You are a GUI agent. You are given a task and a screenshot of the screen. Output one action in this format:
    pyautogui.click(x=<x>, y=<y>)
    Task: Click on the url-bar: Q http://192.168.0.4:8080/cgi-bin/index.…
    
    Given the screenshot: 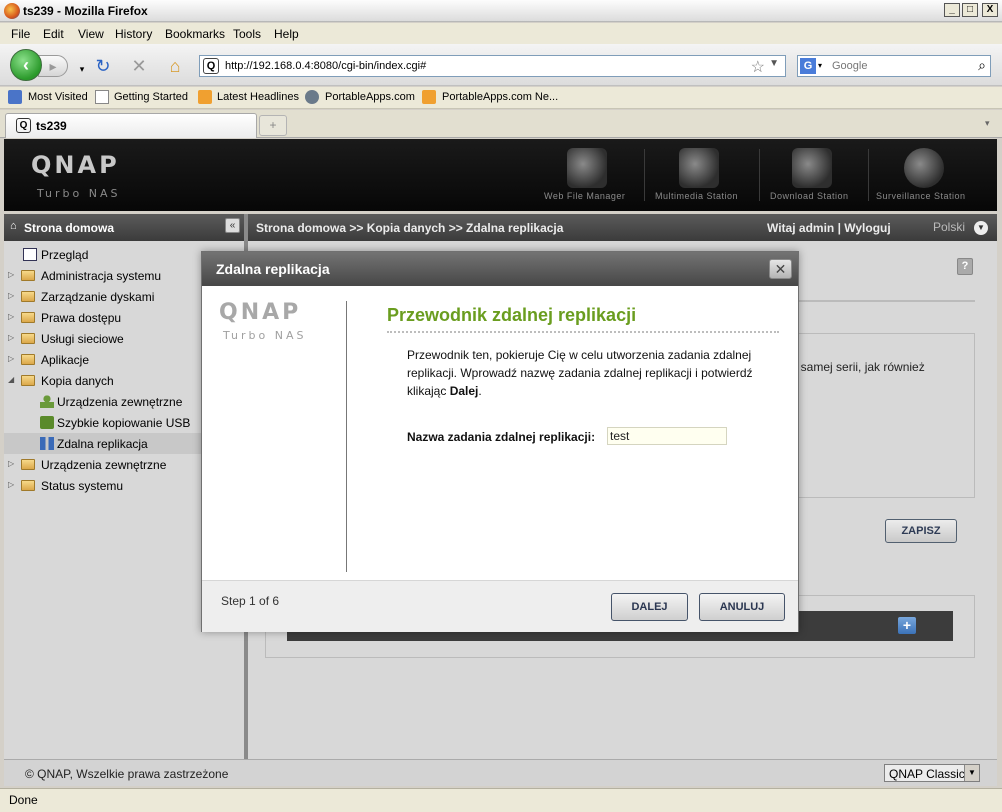 What is the action you would take?
    pyautogui.click(x=492, y=66)
    